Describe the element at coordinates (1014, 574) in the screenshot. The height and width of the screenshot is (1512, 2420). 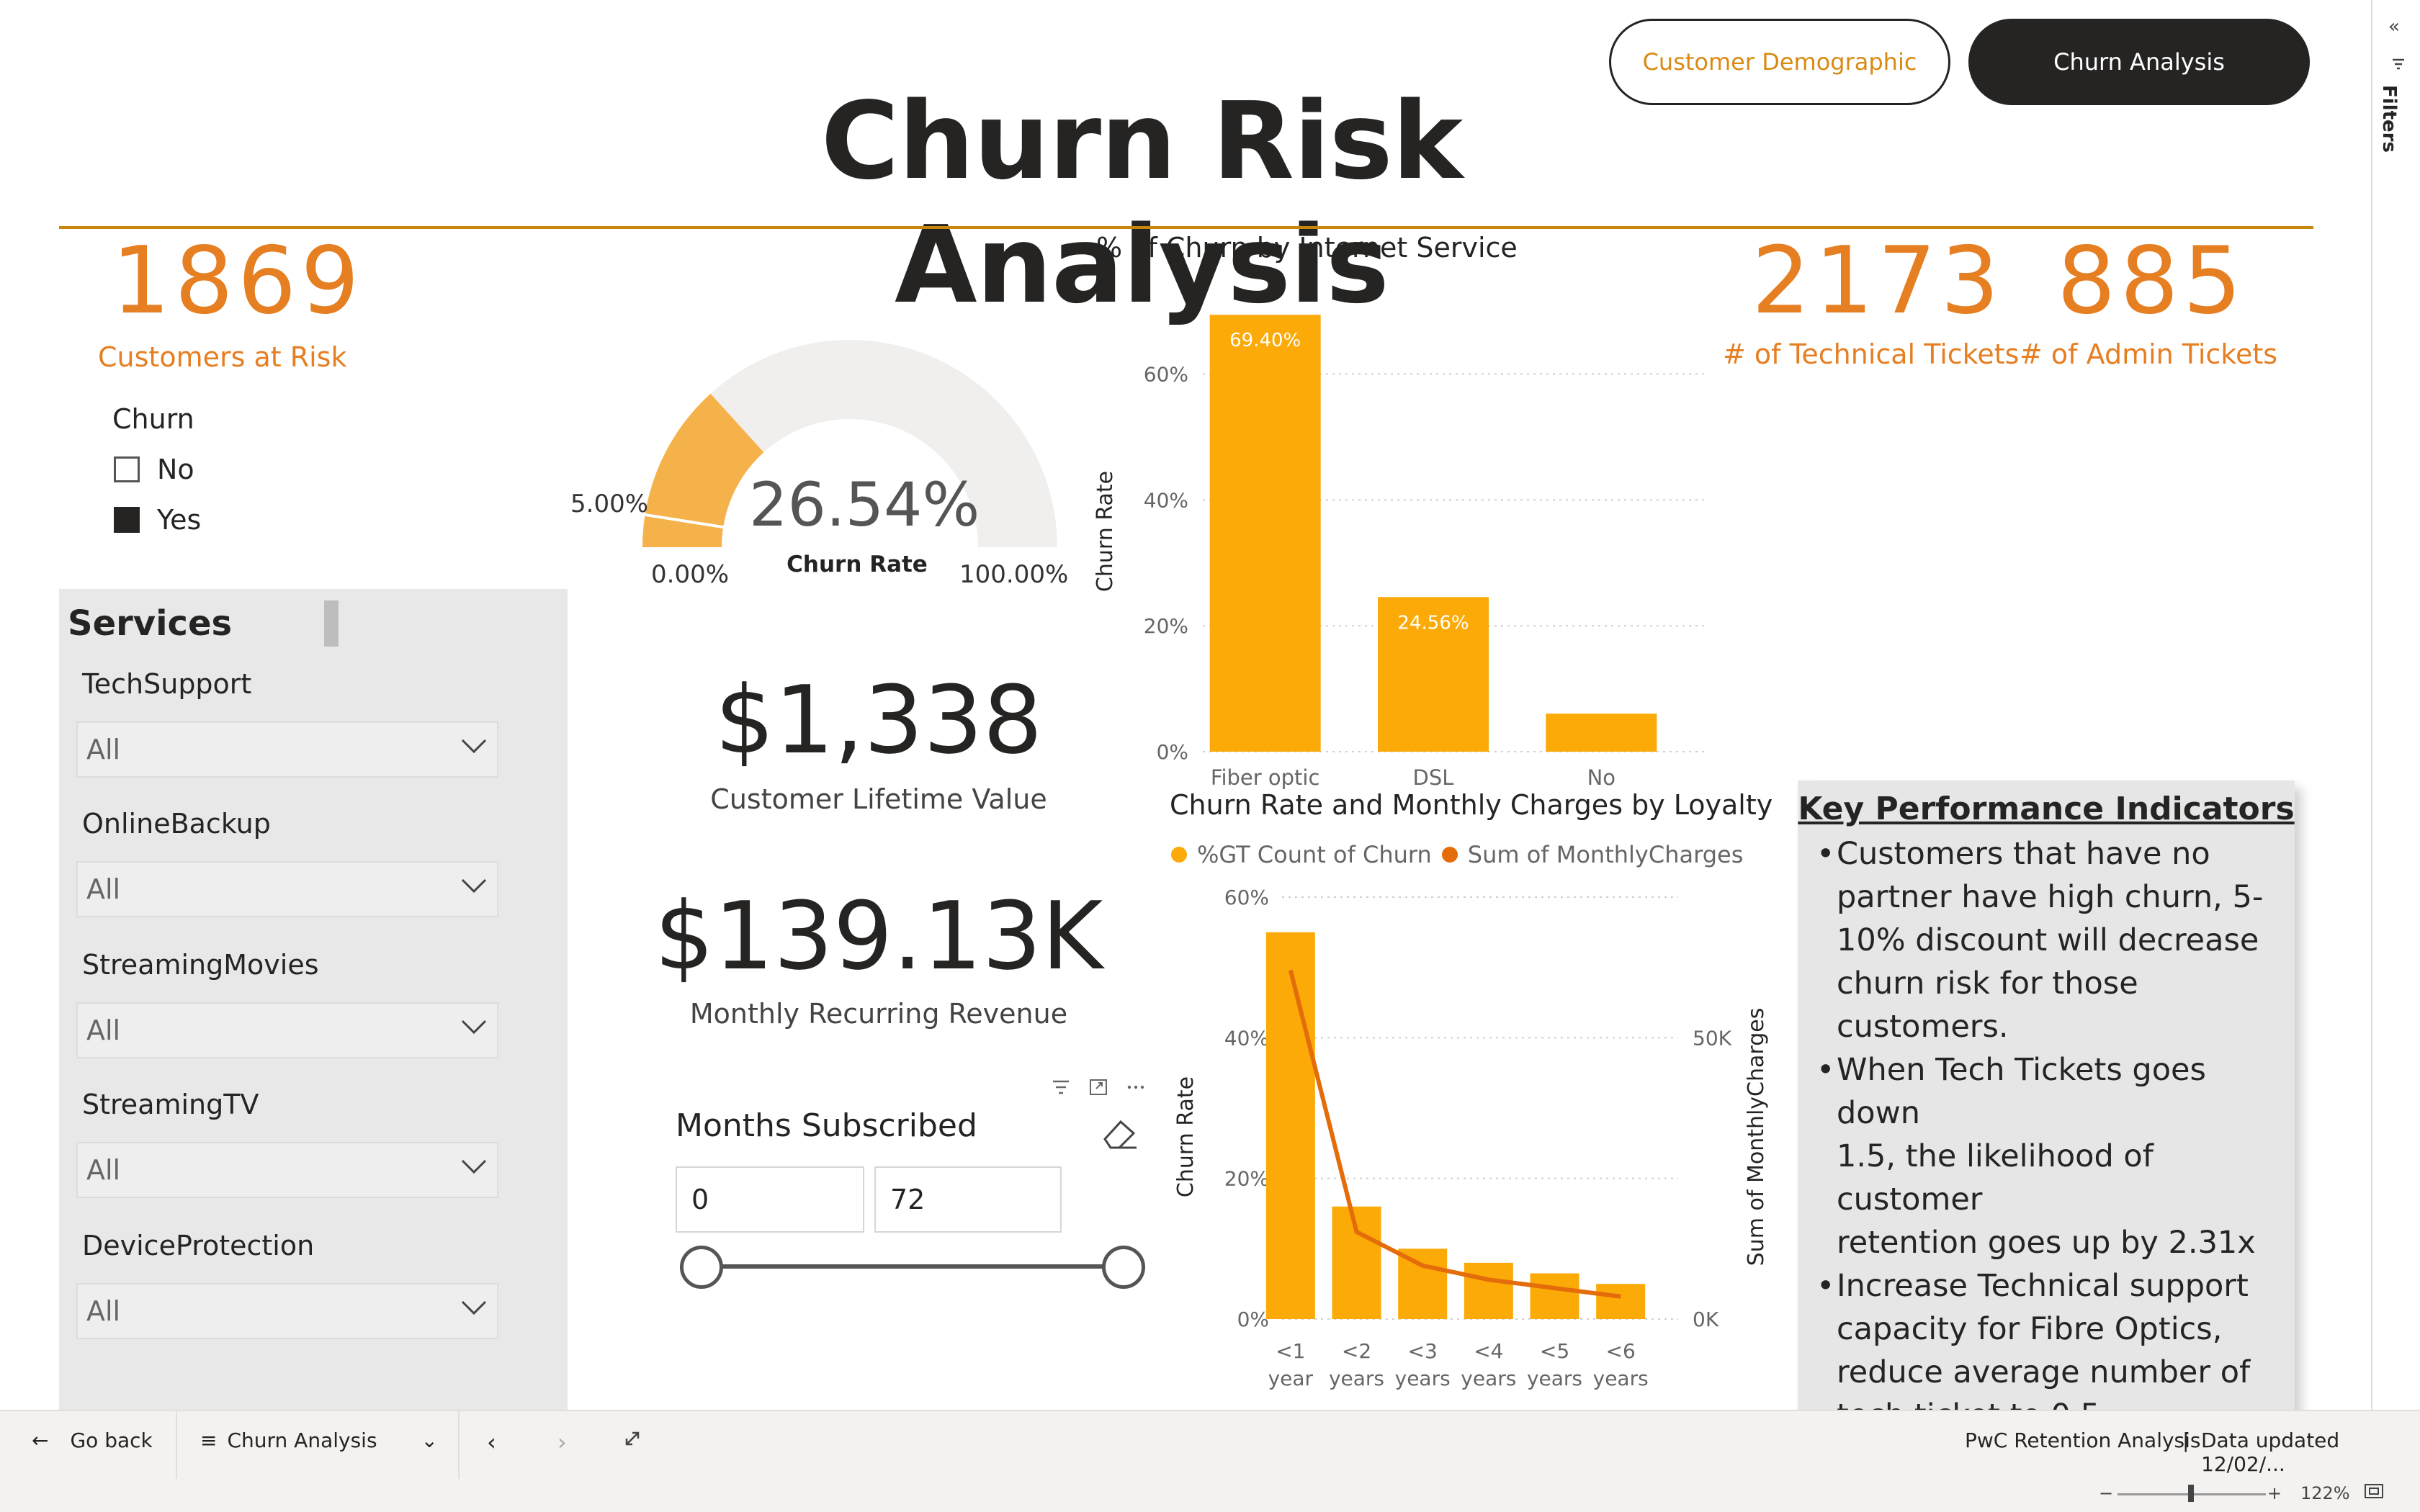
I see `gauge-max-label: 100.00%` at that location.